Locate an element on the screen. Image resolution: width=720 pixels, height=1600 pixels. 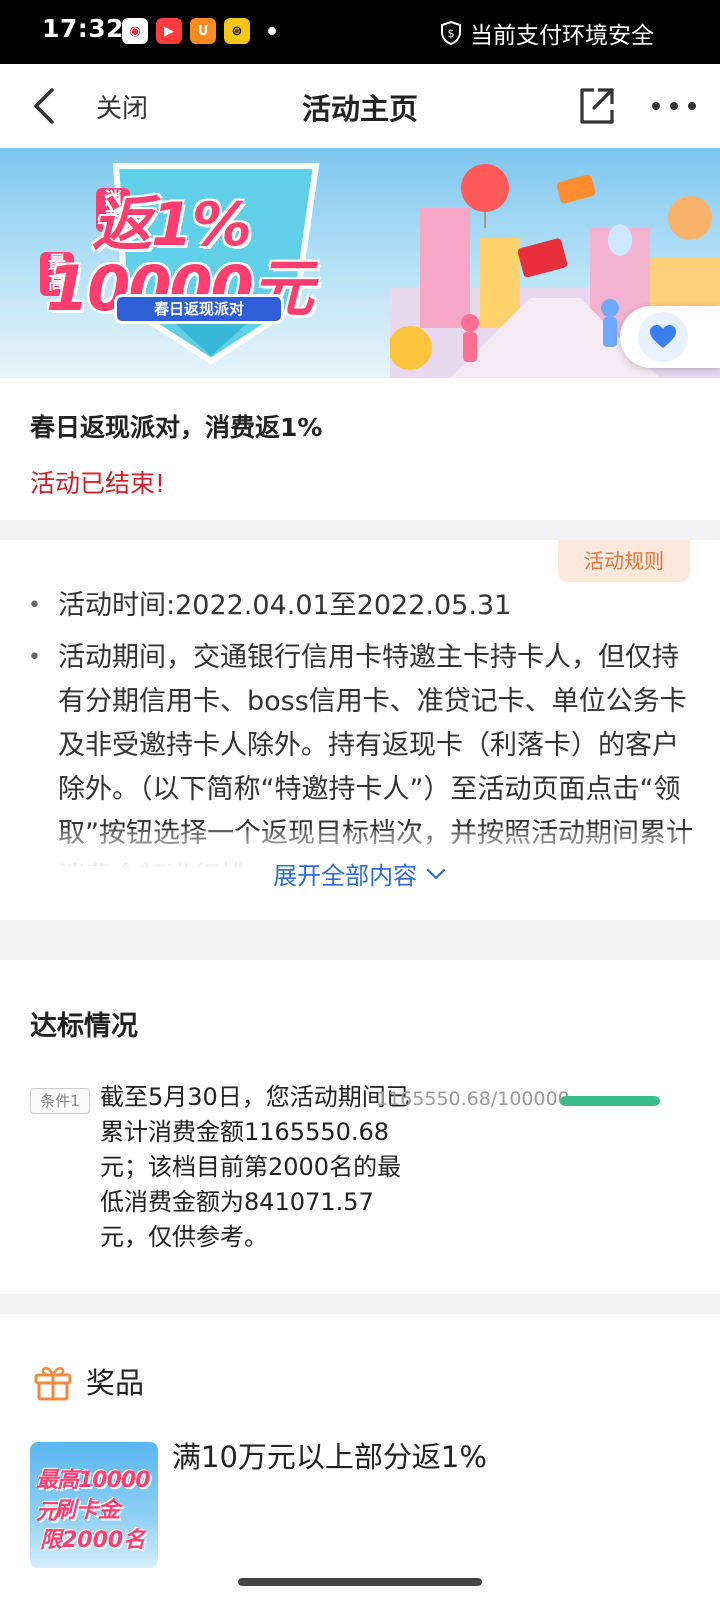
expand-all-label: 展开全部内容 is located at coordinates (345, 876).